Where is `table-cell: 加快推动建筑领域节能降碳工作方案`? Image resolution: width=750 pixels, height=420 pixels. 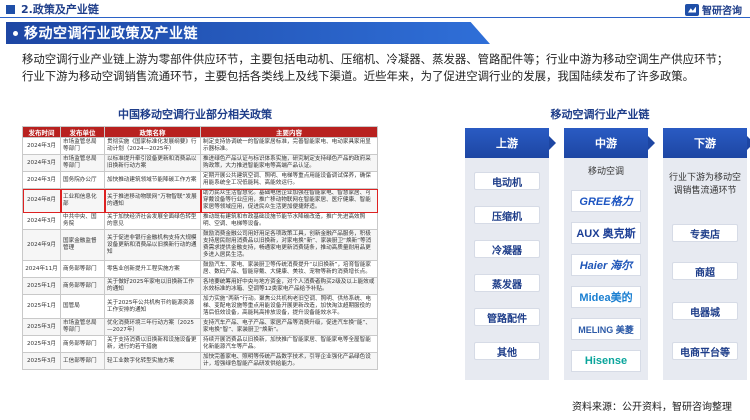
table-cell: 加快推动建筑领域节能降碳工作方案 is located at coordinates (152, 180).